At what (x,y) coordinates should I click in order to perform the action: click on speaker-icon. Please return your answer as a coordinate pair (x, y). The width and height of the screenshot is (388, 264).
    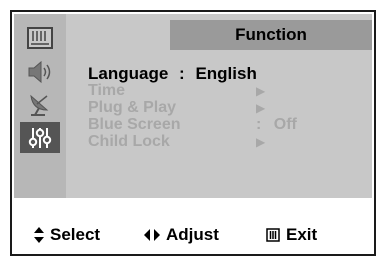
    Looking at the image, I should click on (39, 71).